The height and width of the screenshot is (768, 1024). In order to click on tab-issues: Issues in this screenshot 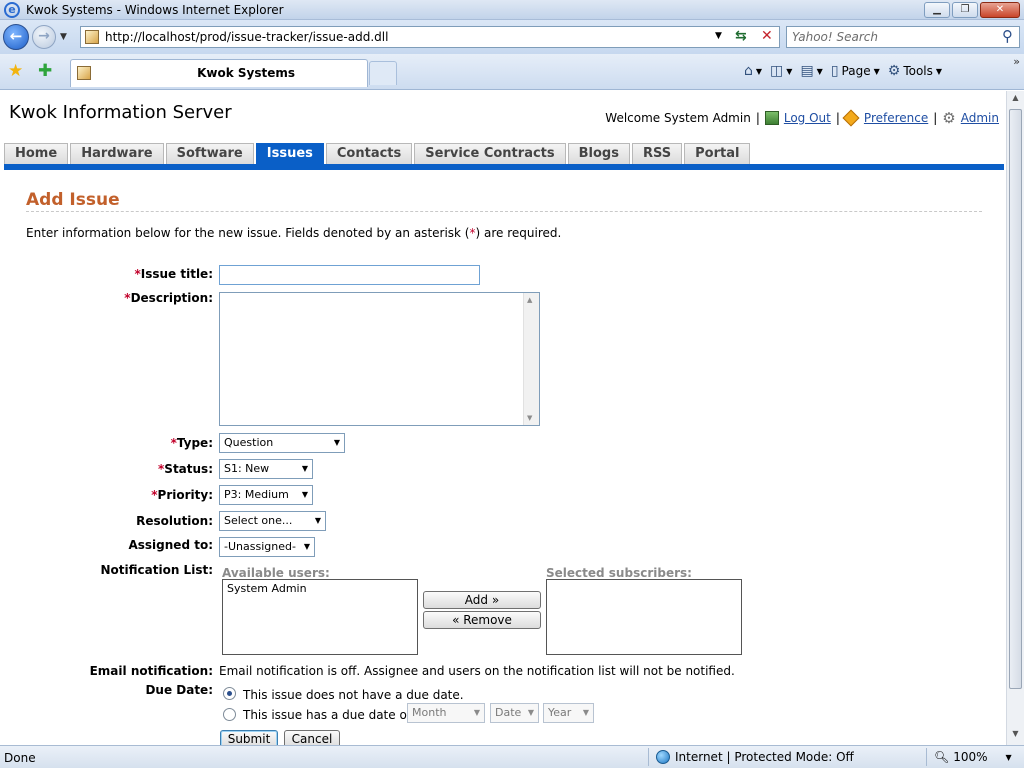, I will do `click(289, 153)`.